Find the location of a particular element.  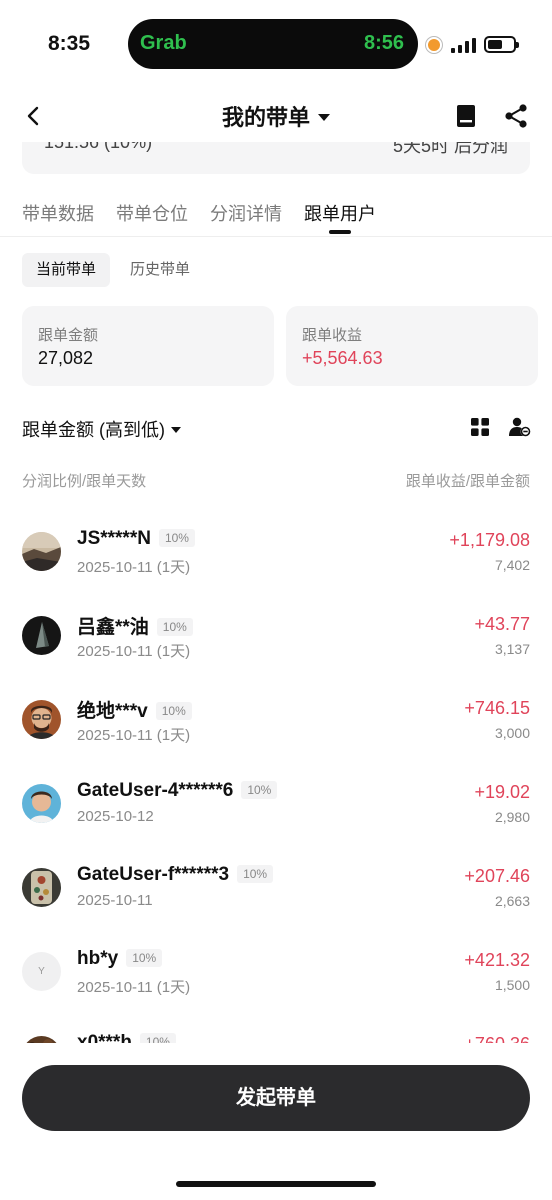

tab-followers: 跟单用户 is located at coordinates (340, 217).